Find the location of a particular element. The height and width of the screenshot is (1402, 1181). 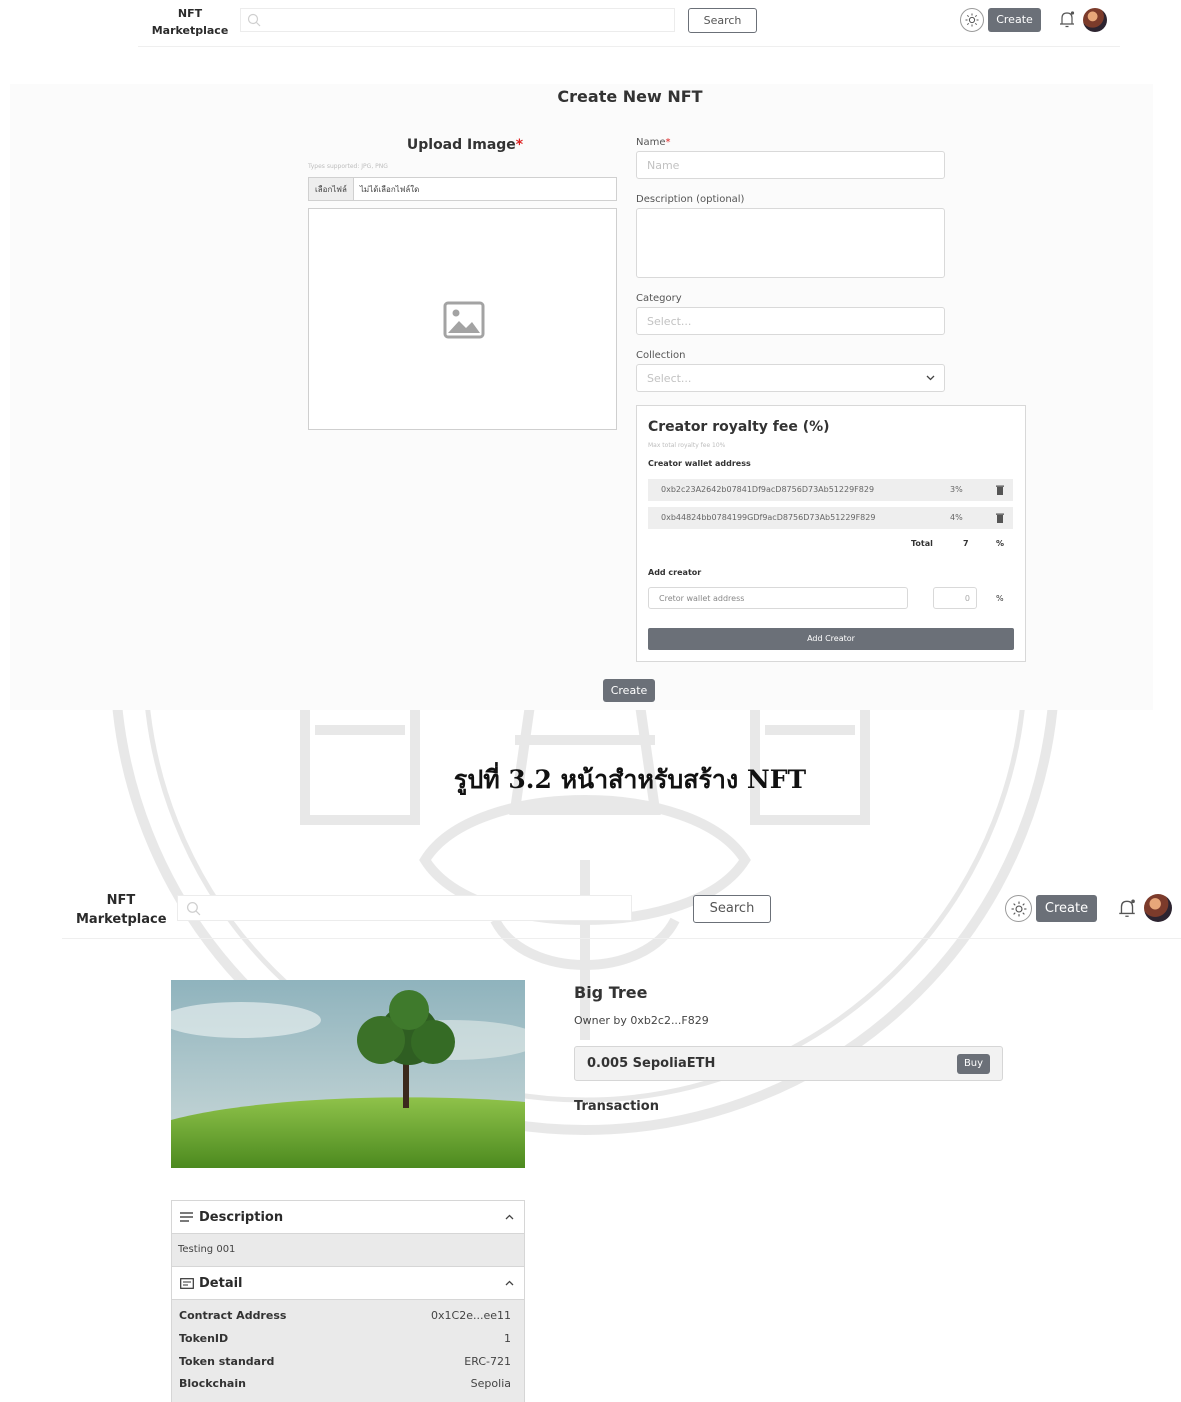

choose-file-button: เลือกไฟล์ is located at coordinates (331, 189).